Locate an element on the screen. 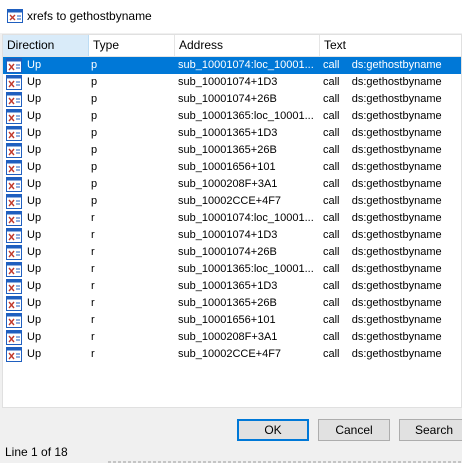 This screenshot has height=463, width=462. cancel-button: Cancel is located at coordinates (354, 430).